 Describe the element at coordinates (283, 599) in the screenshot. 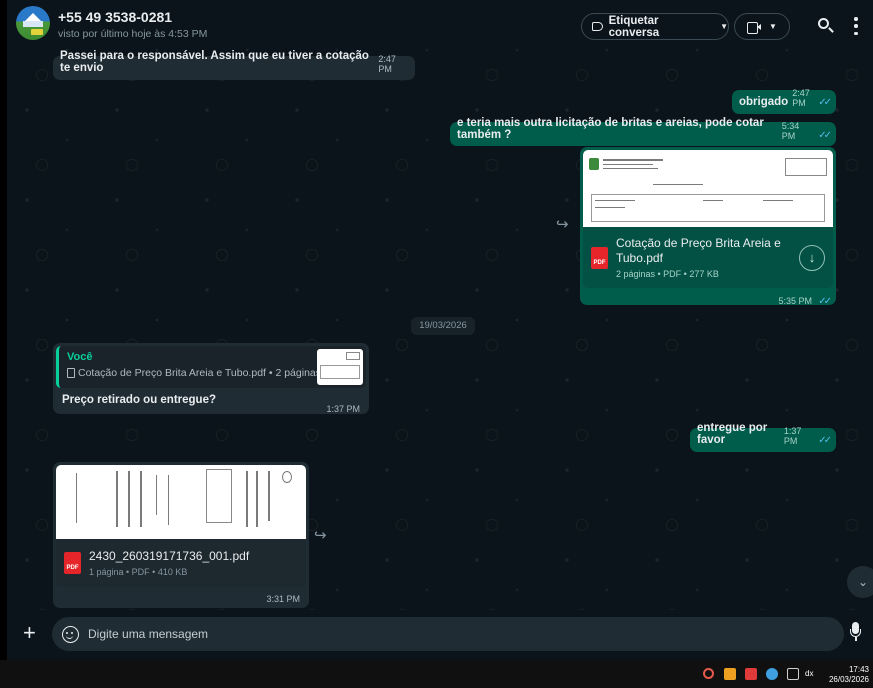

I see `message-time: 3:31 PM` at that location.